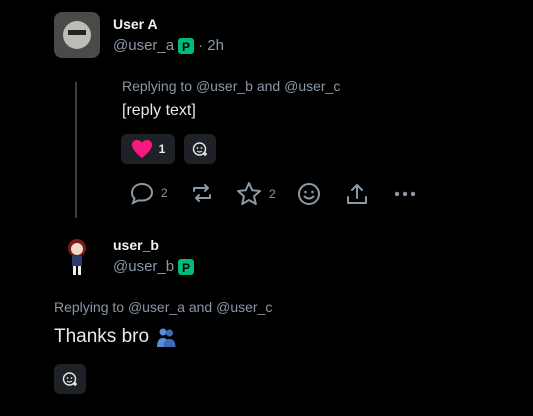 The width and height of the screenshot is (533, 416). What do you see at coordinates (102, 336) in the screenshot?
I see `post-body-text: Thanks bro` at bounding box center [102, 336].